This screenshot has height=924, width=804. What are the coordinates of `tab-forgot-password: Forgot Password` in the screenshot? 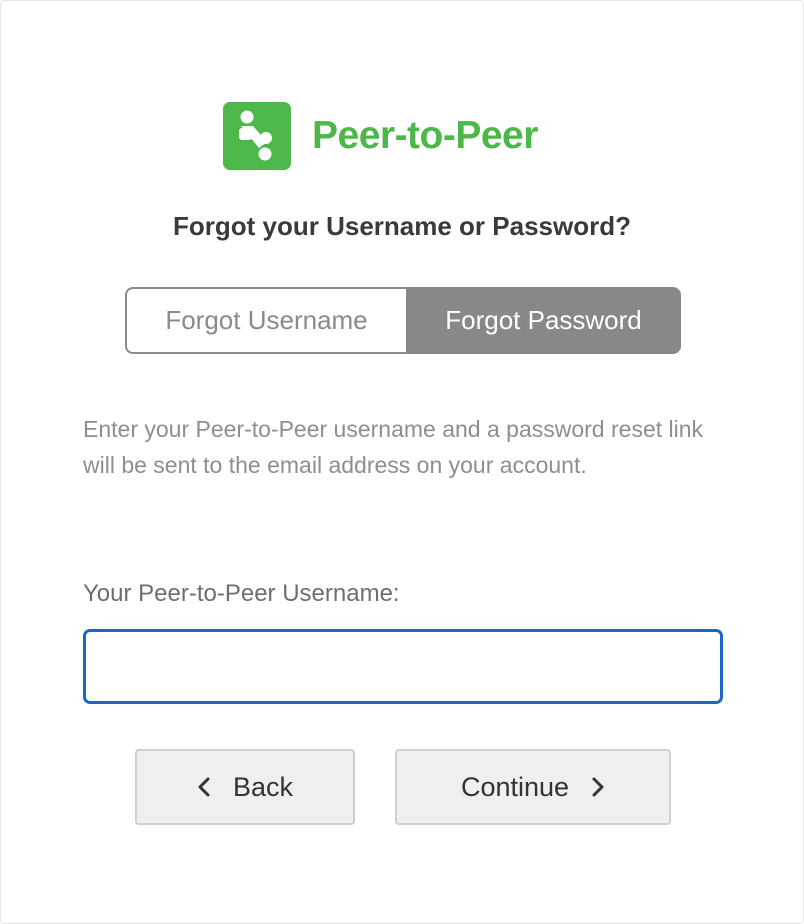 It's located at (543, 320).